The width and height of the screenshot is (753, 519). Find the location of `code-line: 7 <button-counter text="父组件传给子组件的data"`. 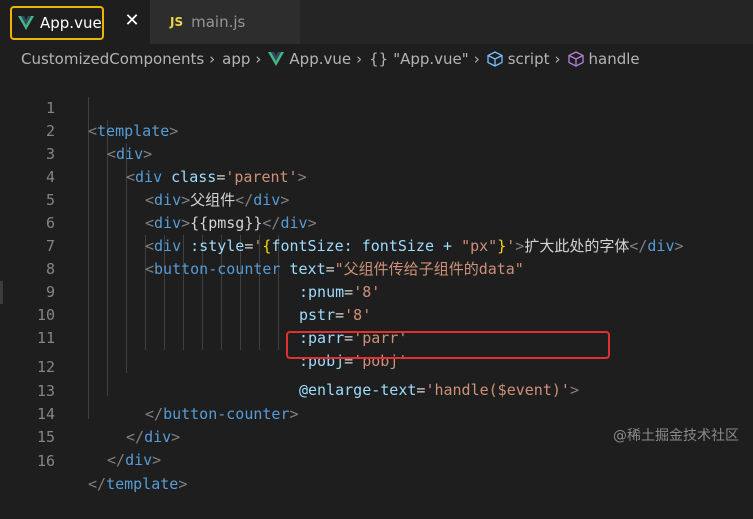

code-line: 7 <button-counter text="父组件传给子组件的data" is located at coordinates (376, 245).